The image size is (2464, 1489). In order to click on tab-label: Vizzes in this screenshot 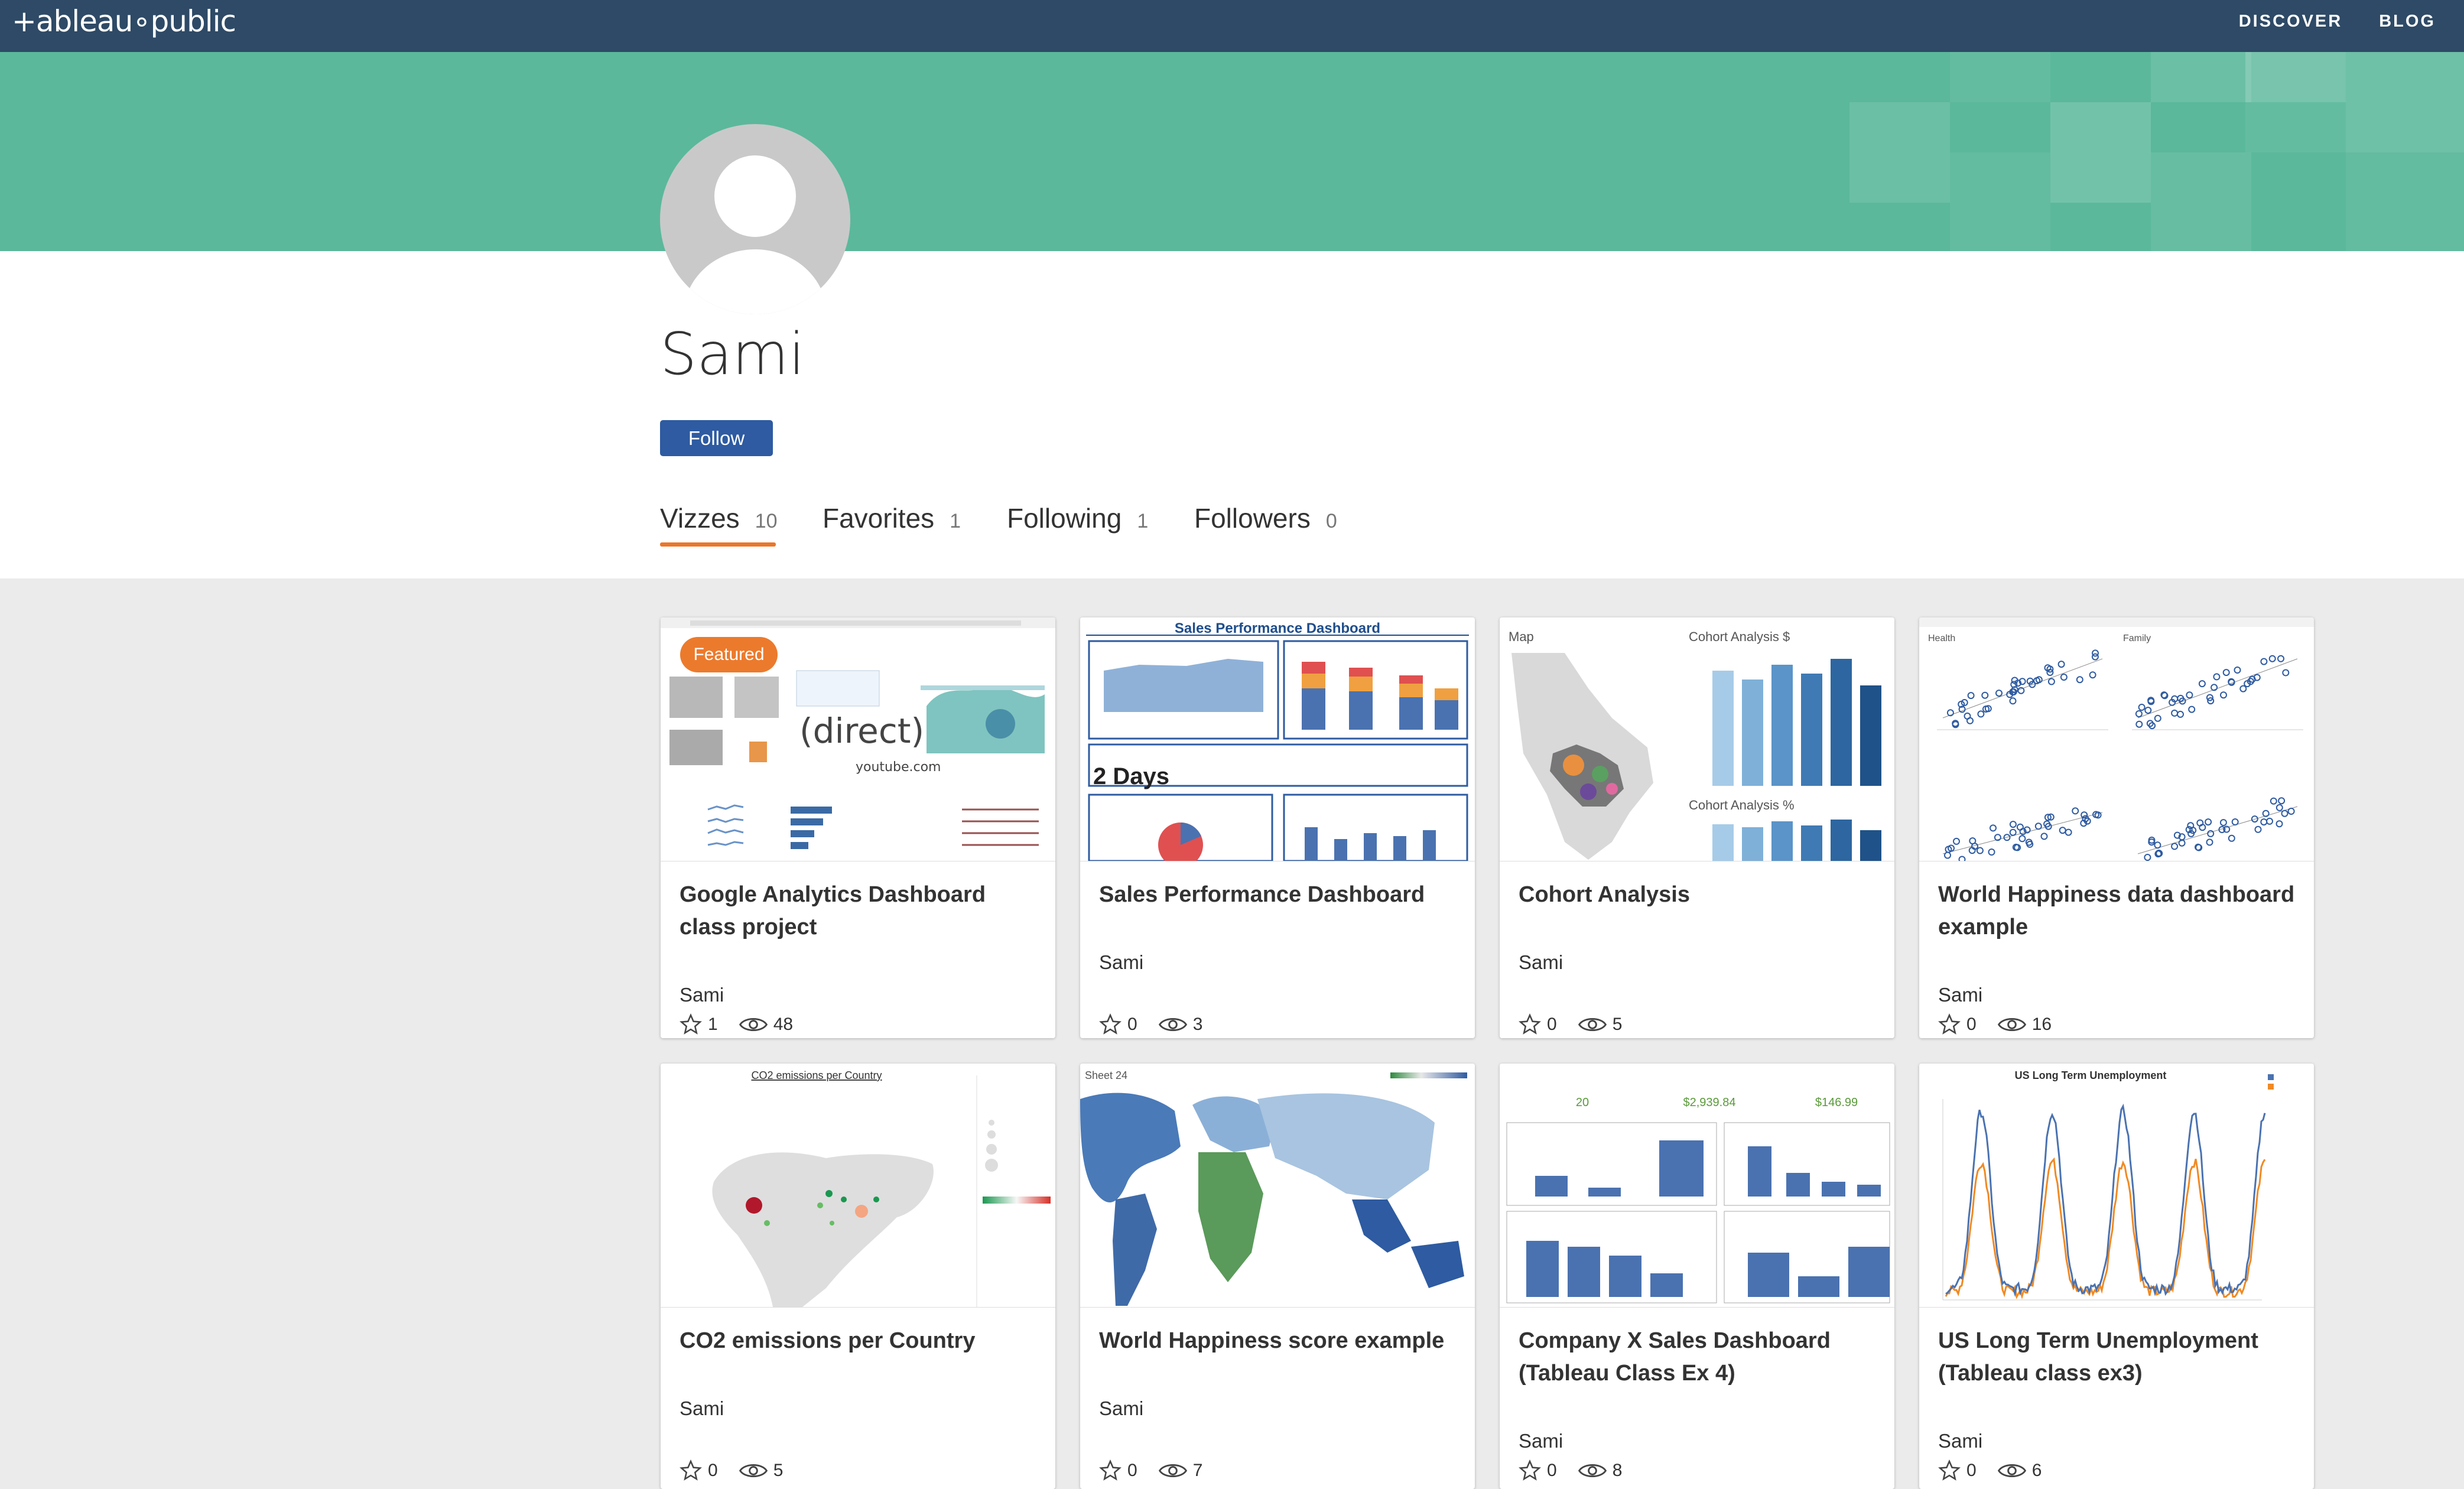, I will do `click(700, 518)`.